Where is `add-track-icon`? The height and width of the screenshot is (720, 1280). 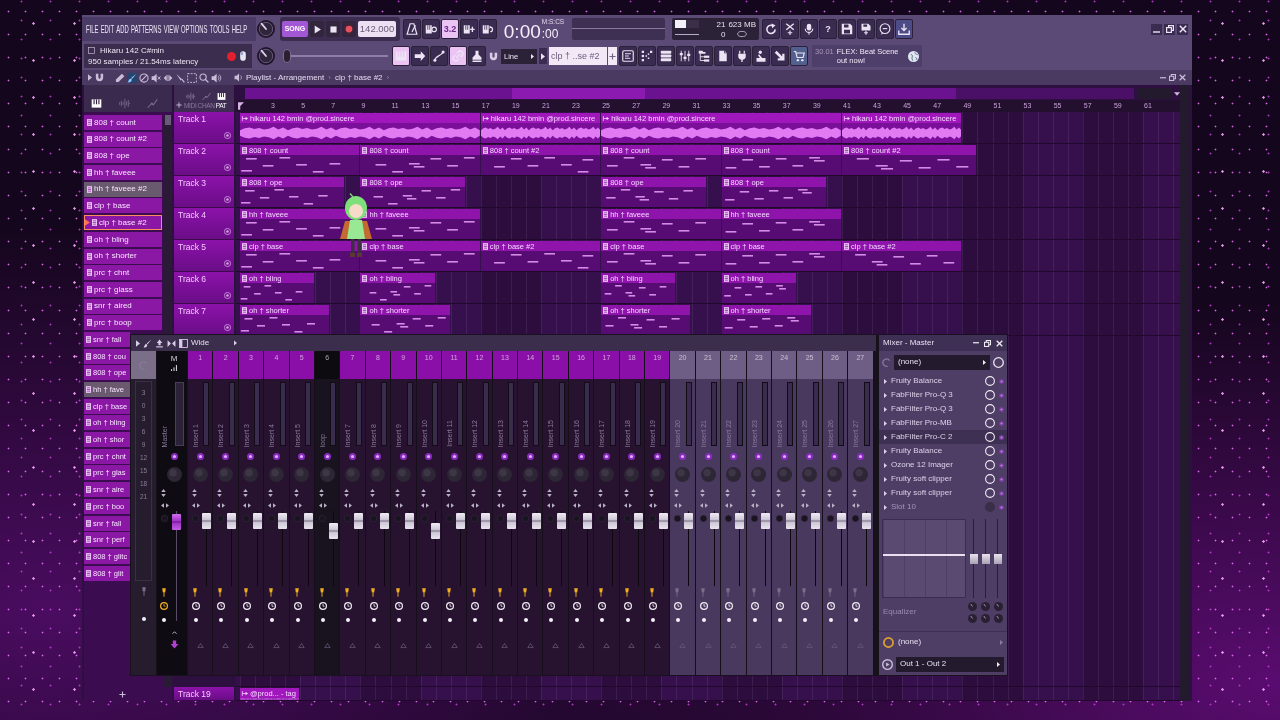 add-track-icon is located at coordinates (179, 105).